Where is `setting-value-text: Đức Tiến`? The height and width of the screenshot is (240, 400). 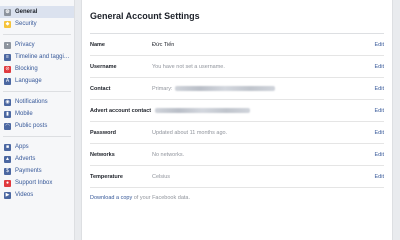
setting-value-text: Đức Tiến is located at coordinates (163, 45).